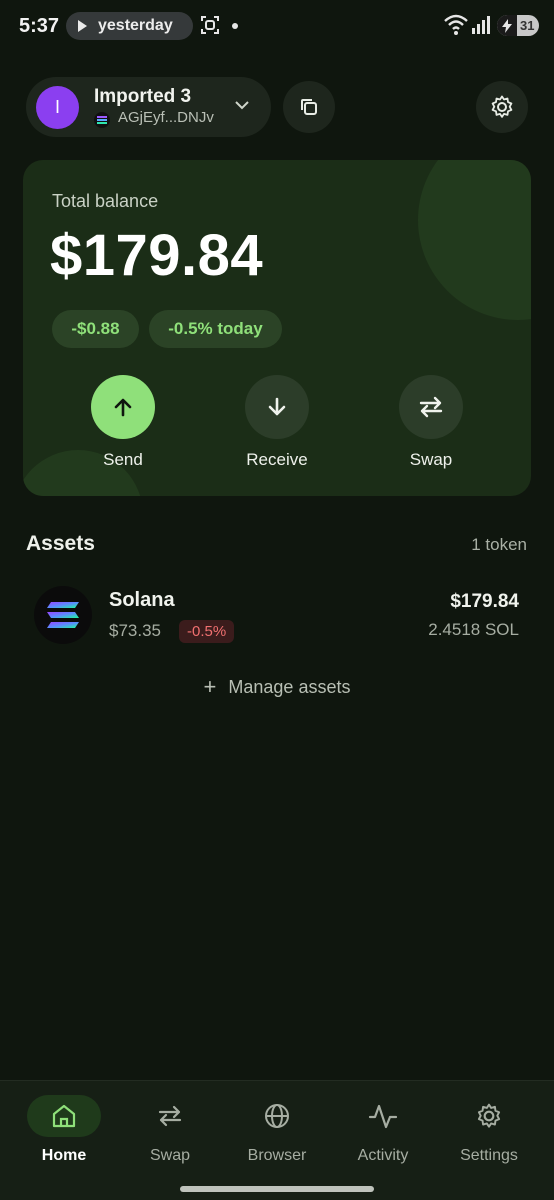 Image resolution: width=554 pixels, height=1200 pixels. I want to click on home-indicator, so click(277, 1189).